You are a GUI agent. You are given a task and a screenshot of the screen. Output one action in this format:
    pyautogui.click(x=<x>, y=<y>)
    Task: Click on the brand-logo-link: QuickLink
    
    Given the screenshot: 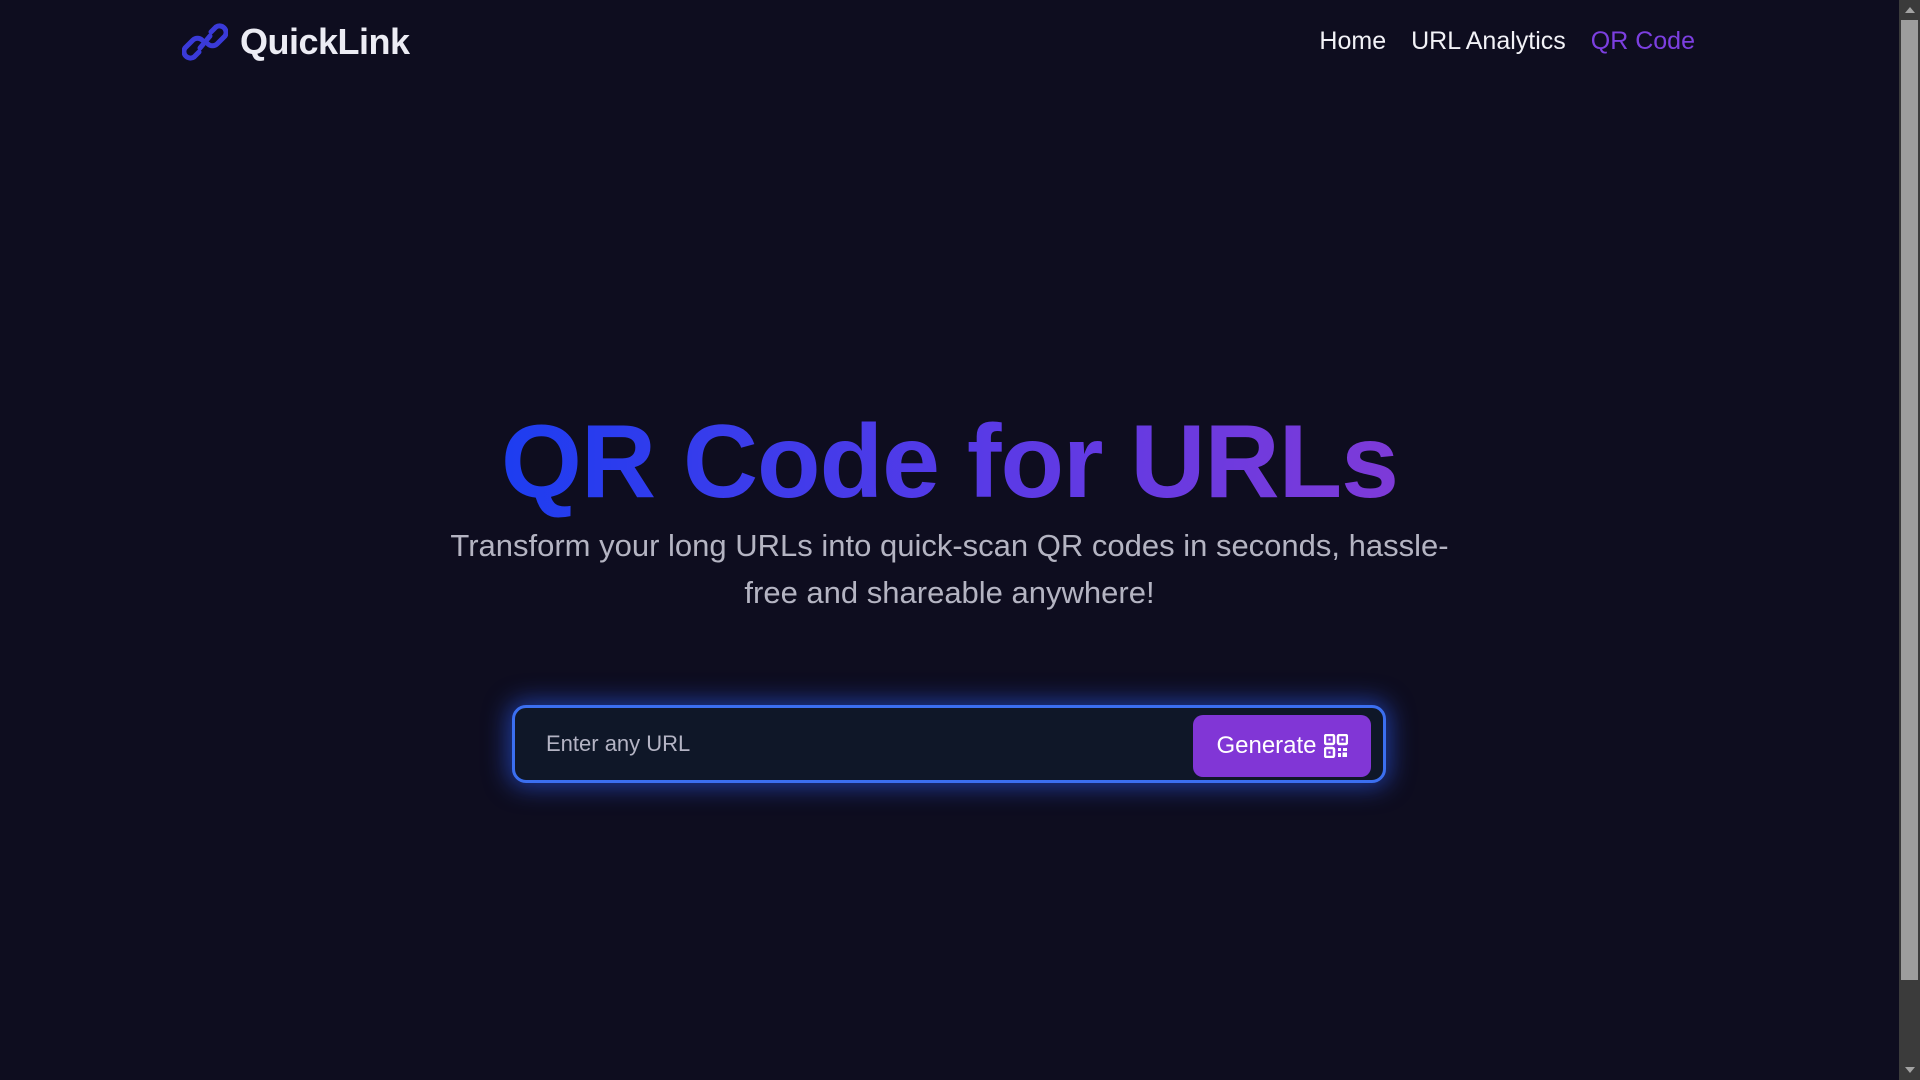 What is the action you would take?
    pyautogui.click(x=296, y=42)
    